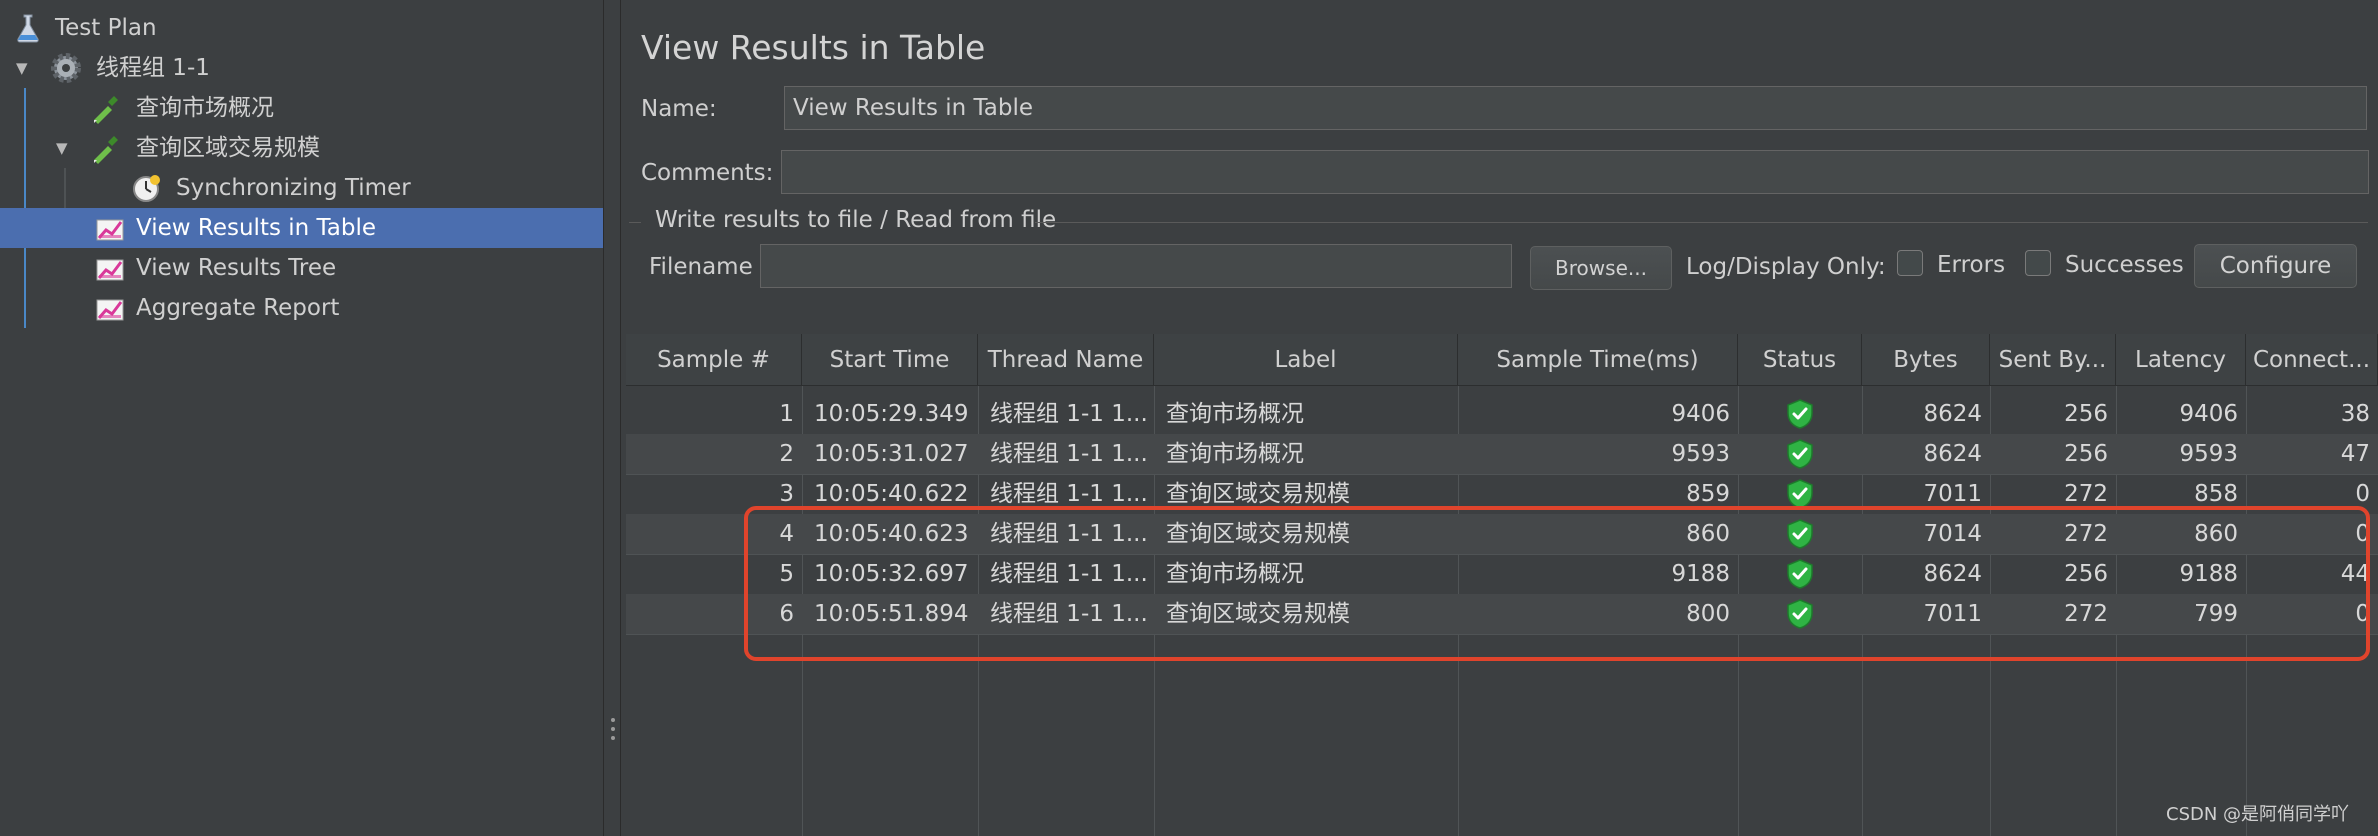 The width and height of the screenshot is (2378, 836). What do you see at coordinates (146, 188) in the screenshot?
I see `stopwatch-icon` at bounding box center [146, 188].